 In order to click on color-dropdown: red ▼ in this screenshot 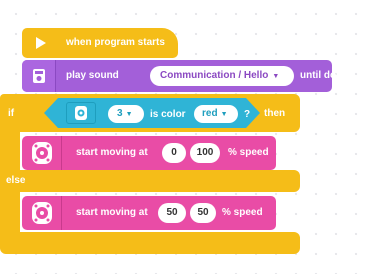, I will do `click(216, 114)`.